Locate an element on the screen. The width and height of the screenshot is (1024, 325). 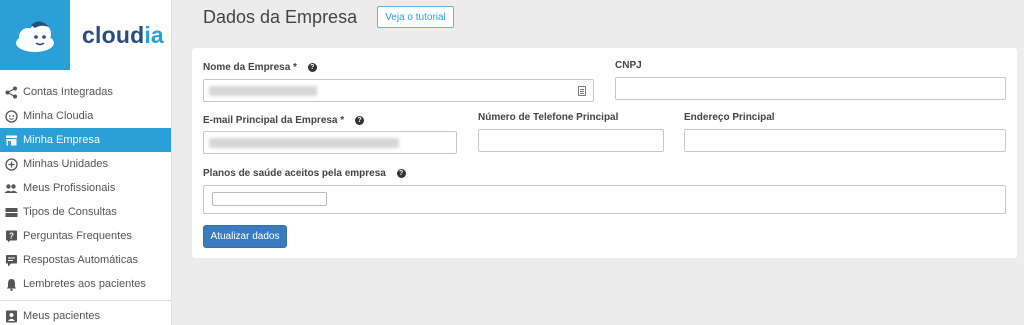
contact-icon is located at coordinates (11, 316).